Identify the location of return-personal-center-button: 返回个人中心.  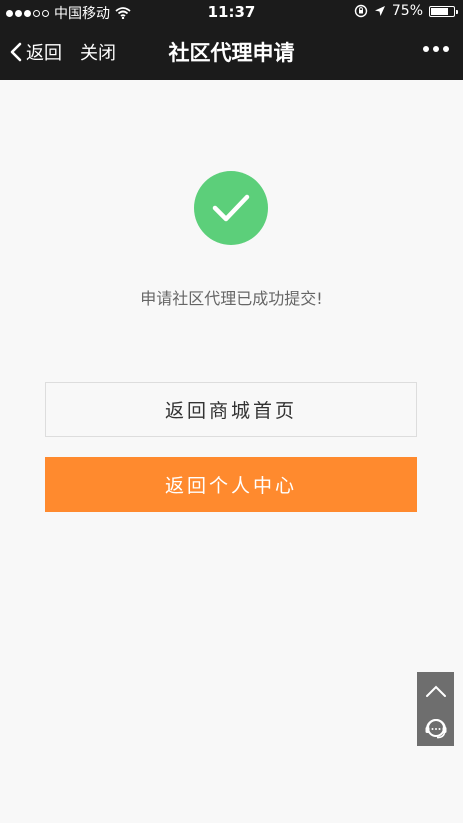
(231, 484).